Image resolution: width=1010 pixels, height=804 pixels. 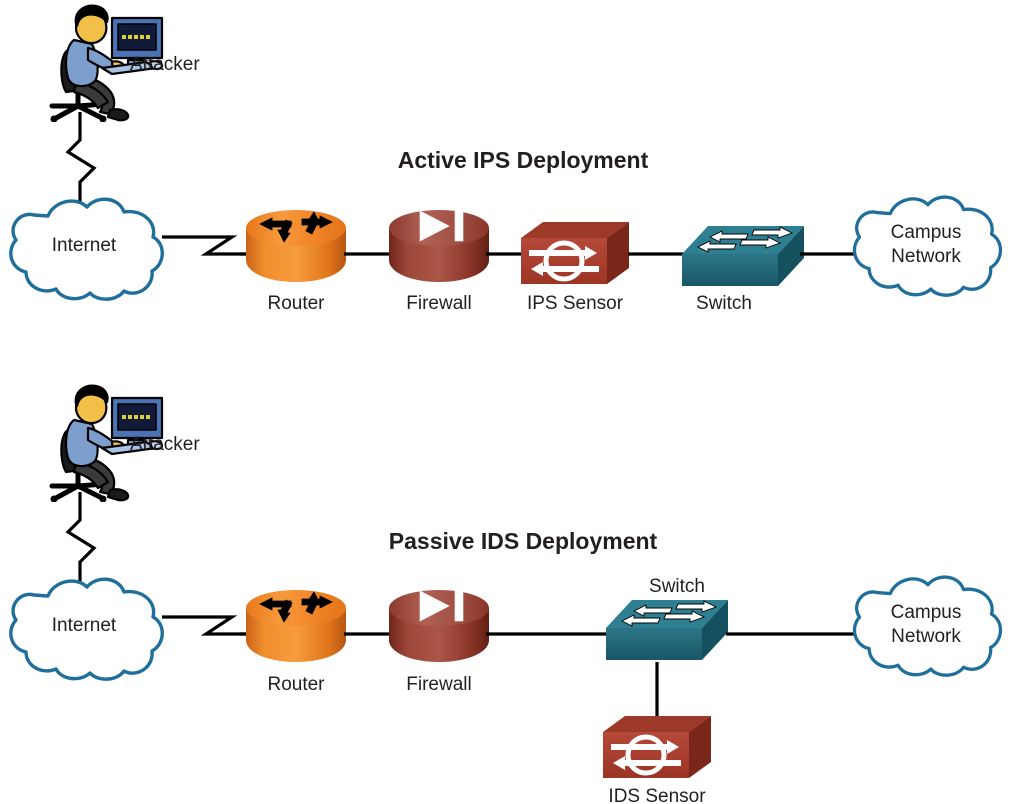 I want to click on router-label-bottom: Router, so click(x=296, y=684).